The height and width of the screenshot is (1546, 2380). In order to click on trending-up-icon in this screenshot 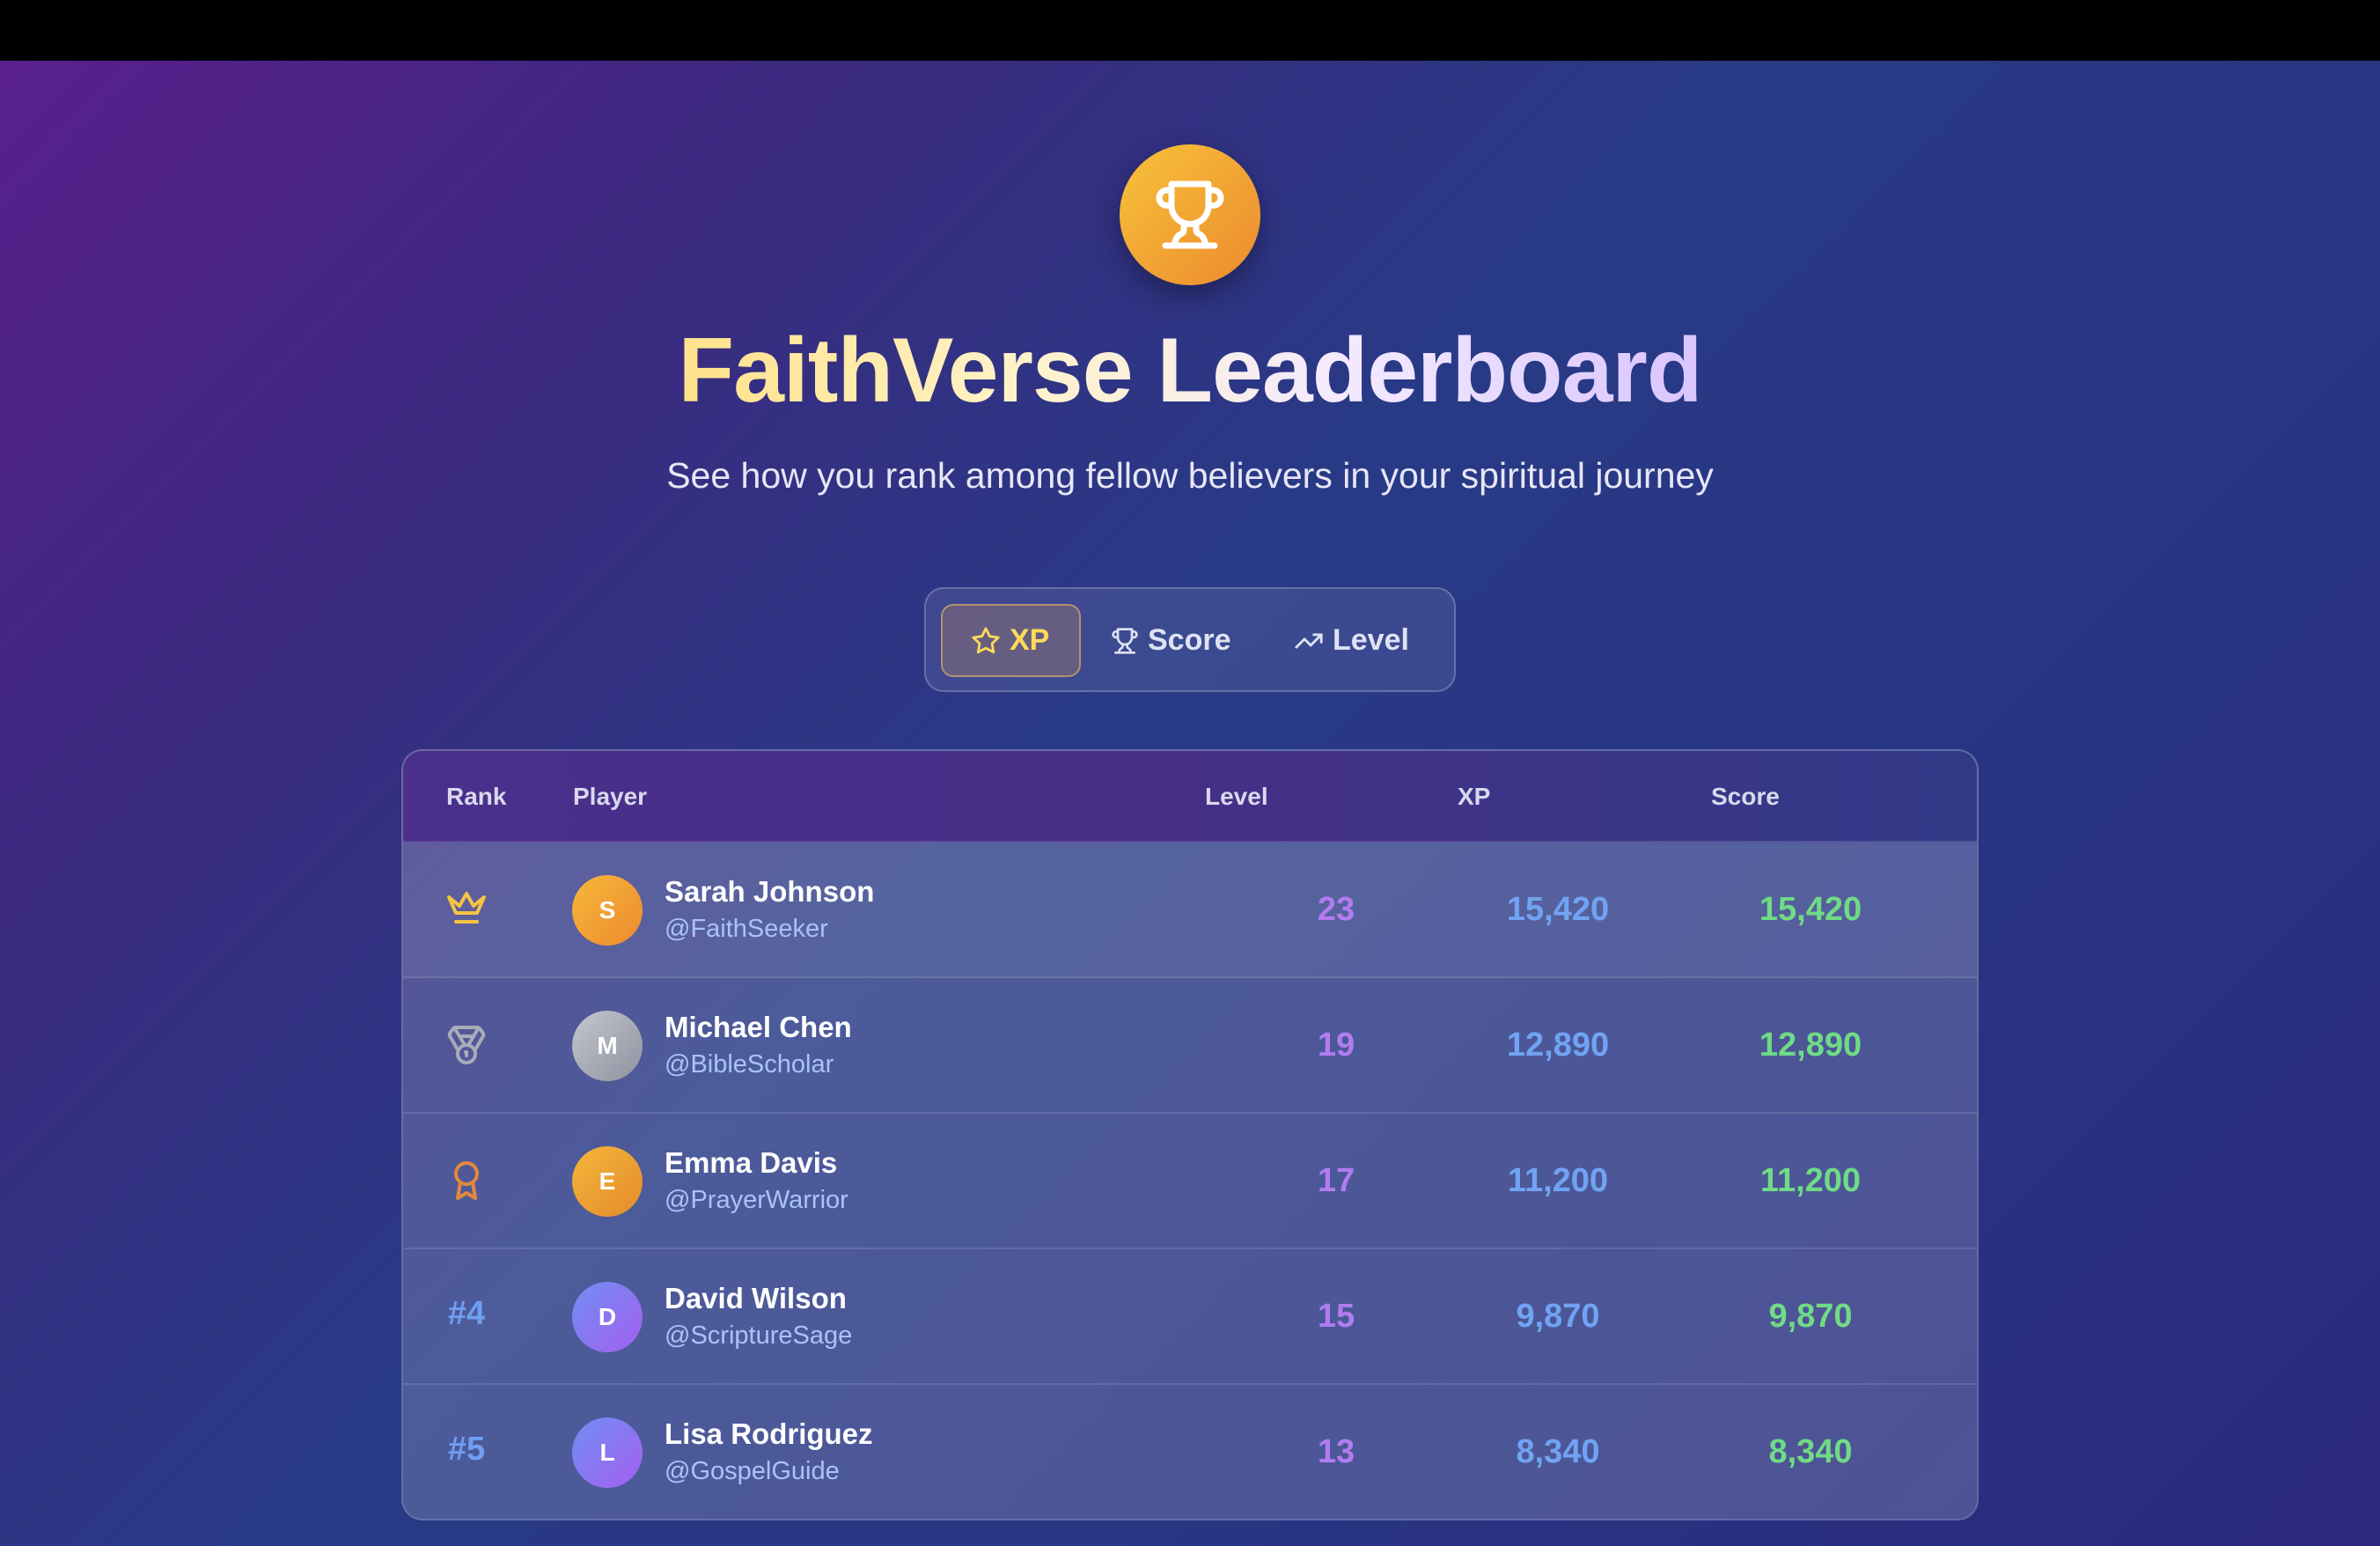, I will do `click(1309, 640)`.